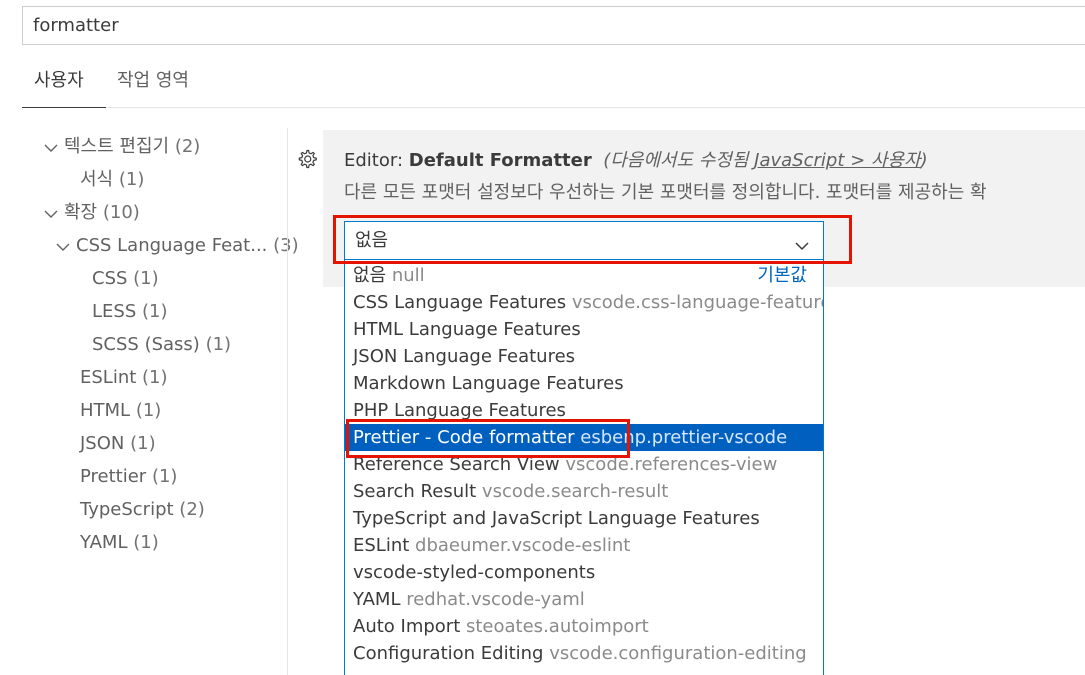 The width and height of the screenshot is (1085, 675). Describe the element at coordinates (114, 311) in the screenshot. I see `toc-label: LESS` at that location.